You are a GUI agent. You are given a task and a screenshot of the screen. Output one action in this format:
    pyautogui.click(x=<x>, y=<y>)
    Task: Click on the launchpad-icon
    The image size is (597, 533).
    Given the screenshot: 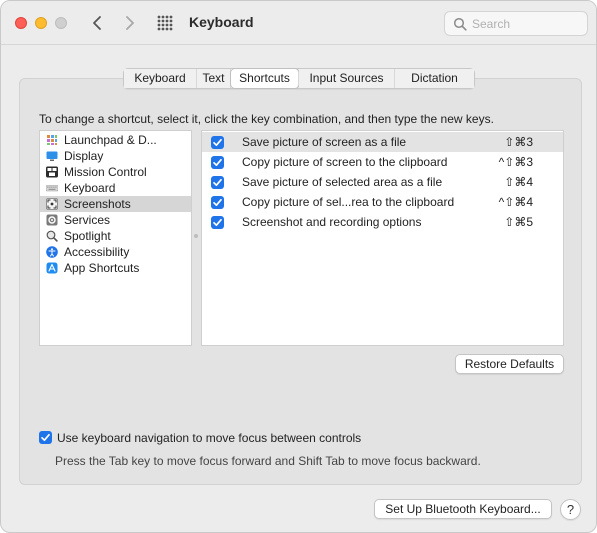 What is the action you would take?
    pyautogui.click(x=52, y=140)
    